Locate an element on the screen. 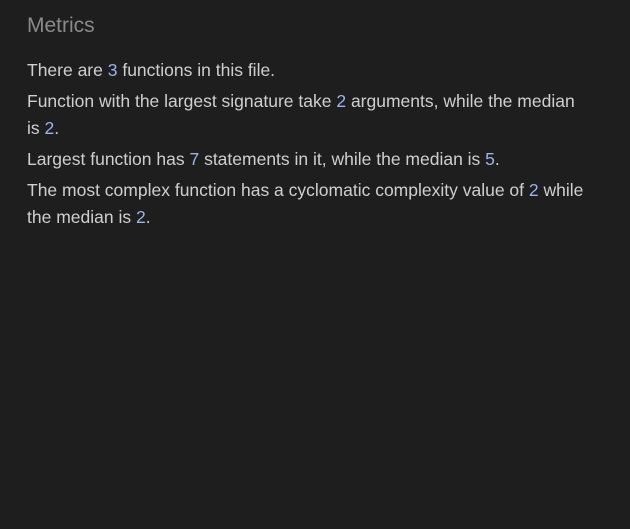 Image resolution: width=630 pixels, height=529 pixels. metrics-title: Metrics is located at coordinates (61, 25).